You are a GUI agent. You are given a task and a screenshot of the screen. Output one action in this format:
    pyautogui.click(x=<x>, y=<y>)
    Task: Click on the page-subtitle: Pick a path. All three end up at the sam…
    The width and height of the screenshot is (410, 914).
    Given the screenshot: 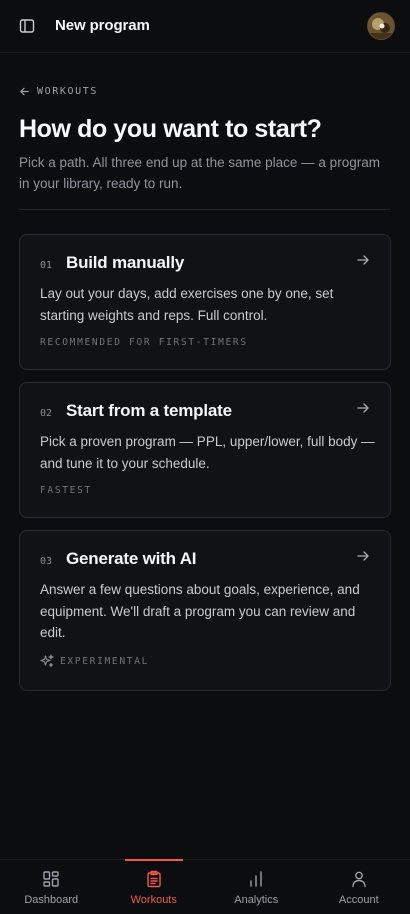 What is the action you would take?
    pyautogui.click(x=199, y=173)
    